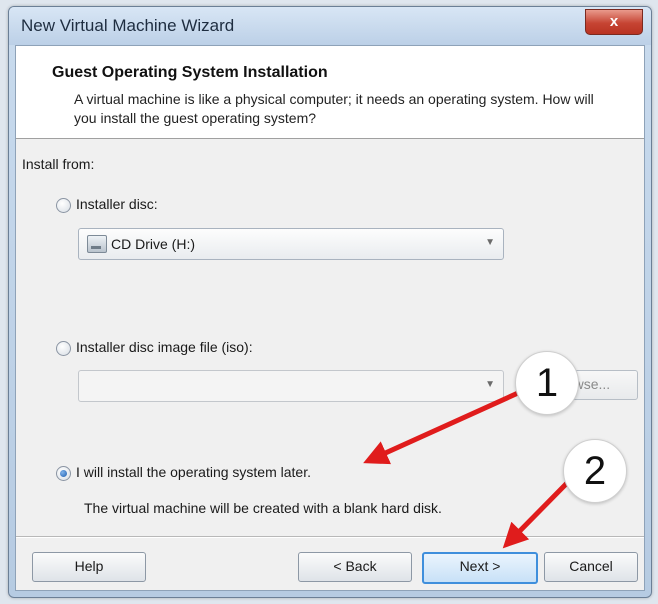 This screenshot has width=658, height=604. I want to click on annotation-badge-1: 1, so click(547, 383).